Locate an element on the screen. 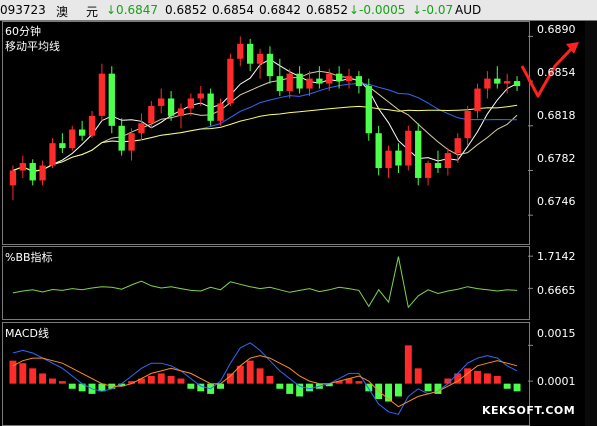 This screenshot has width=597, height=426. price-y-tick: 0.6746 is located at coordinates (556, 201).